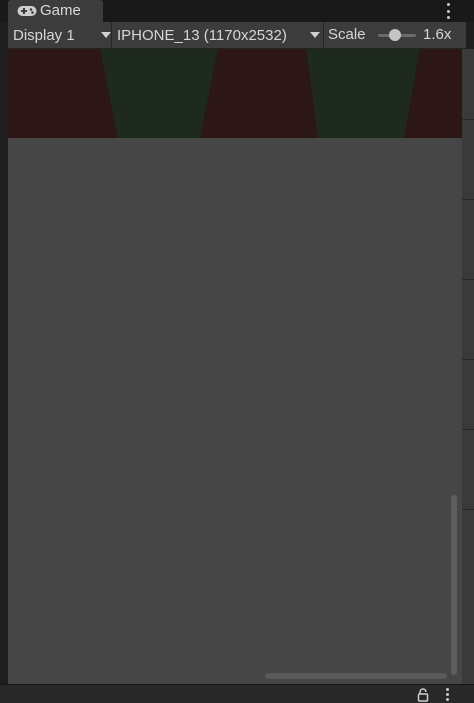 This screenshot has height=703, width=474. I want to click on game-render, so click(235, 93).